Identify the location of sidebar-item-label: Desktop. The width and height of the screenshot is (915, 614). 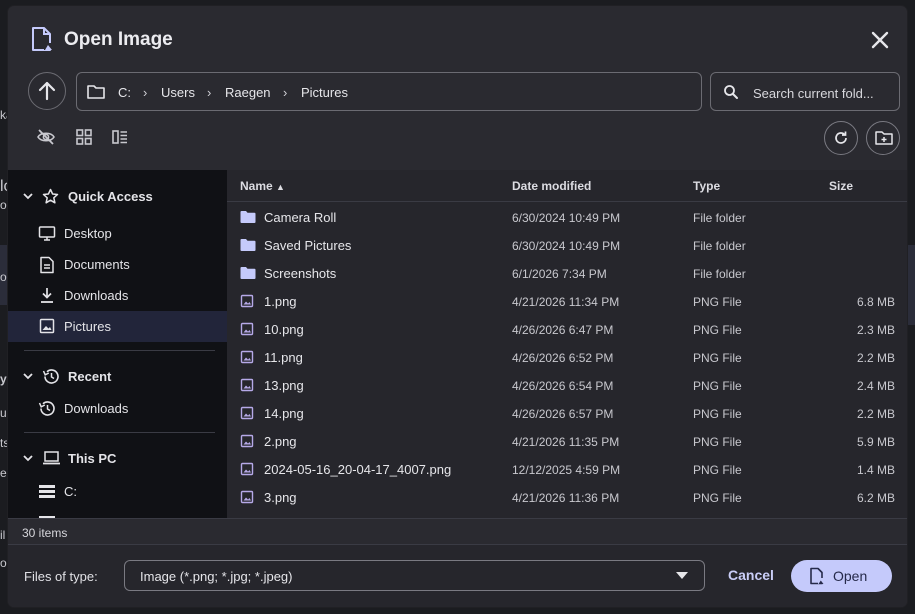
(88, 233).